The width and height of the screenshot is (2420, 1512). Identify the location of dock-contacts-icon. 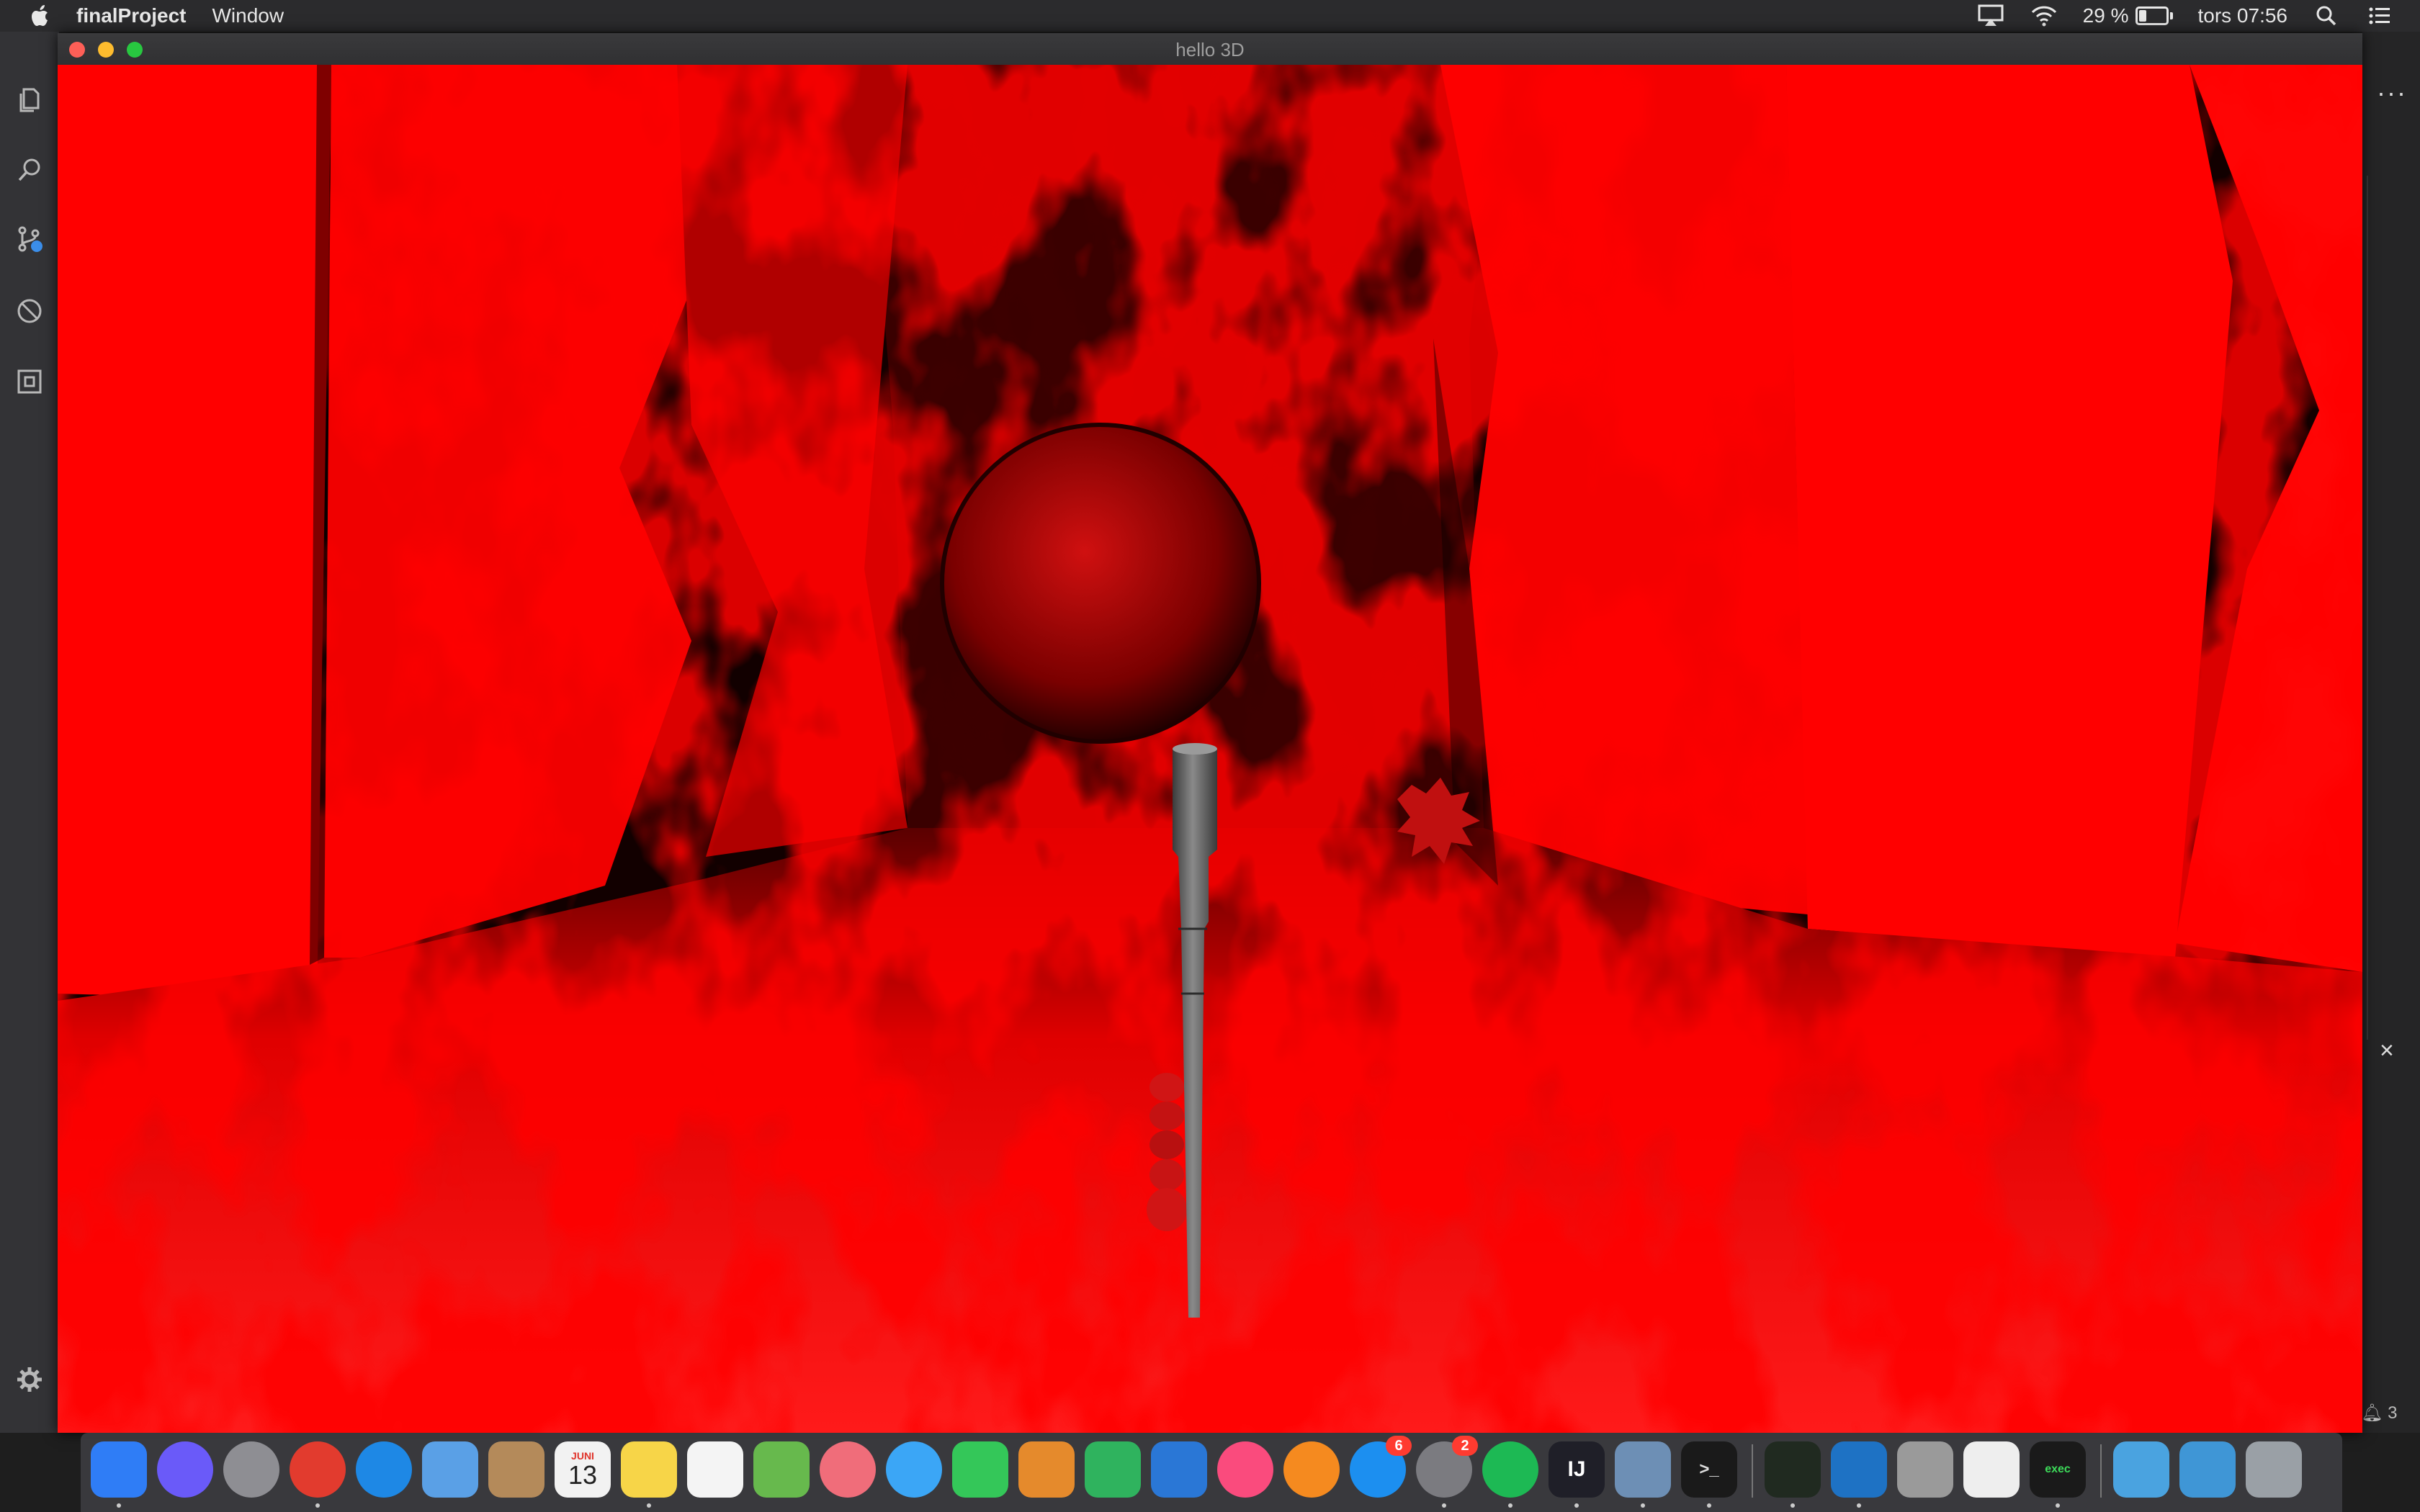
(516, 1469).